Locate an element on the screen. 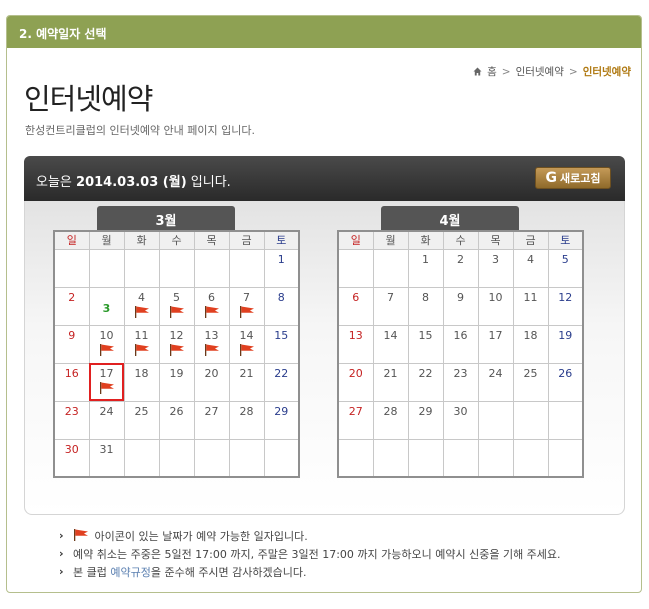 This screenshot has height=609, width=649. calendar-week: 9 10 11 12 13 14 15 is located at coordinates (176, 344).